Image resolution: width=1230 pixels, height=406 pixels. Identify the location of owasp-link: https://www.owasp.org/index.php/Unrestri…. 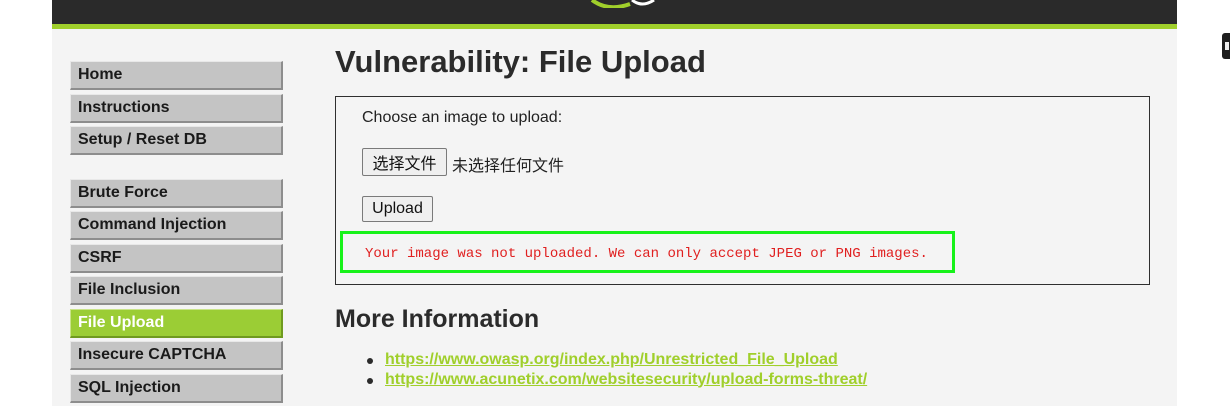
(611, 359).